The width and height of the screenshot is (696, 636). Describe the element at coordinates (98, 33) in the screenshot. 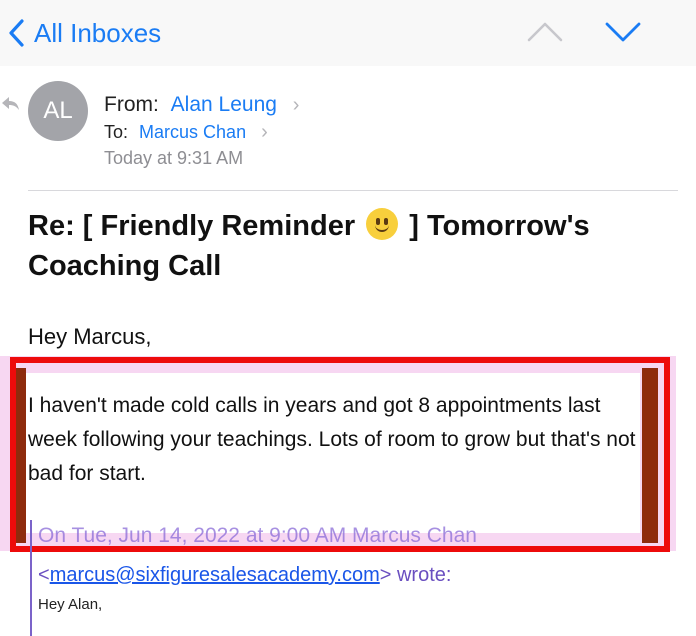

I see `back-label: All Inboxes` at that location.